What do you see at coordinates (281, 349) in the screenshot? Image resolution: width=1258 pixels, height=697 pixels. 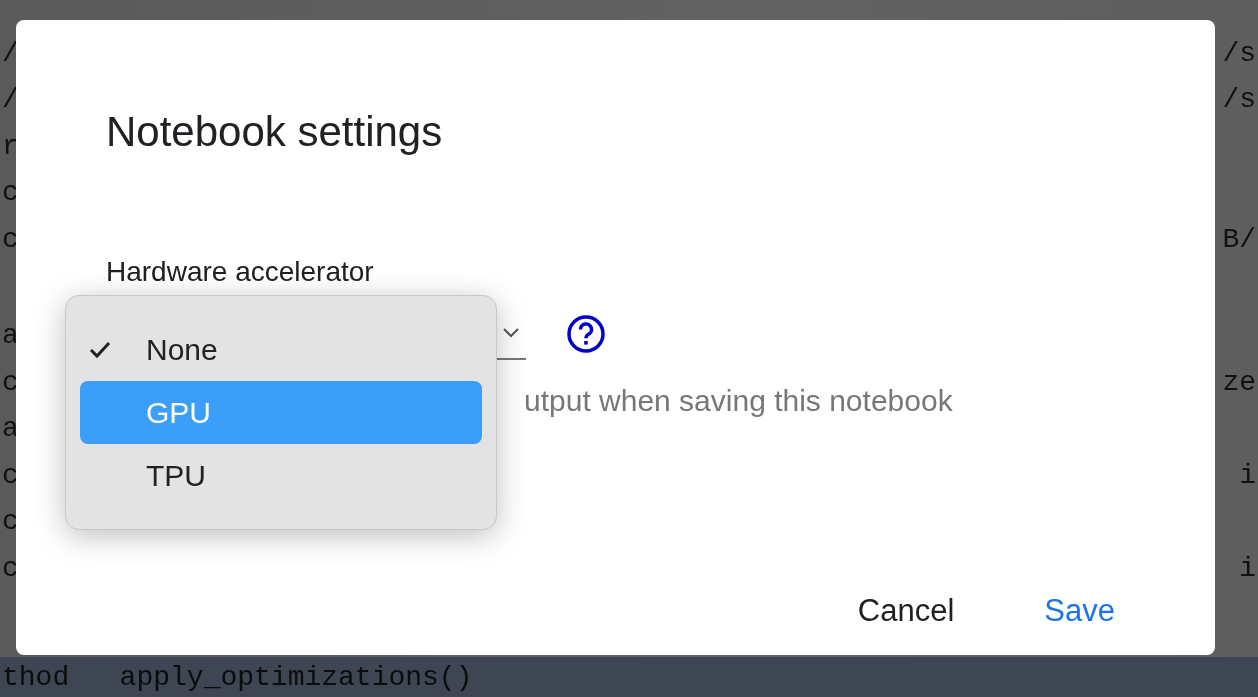 I see `menu-option: None` at bounding box center [281, 349].